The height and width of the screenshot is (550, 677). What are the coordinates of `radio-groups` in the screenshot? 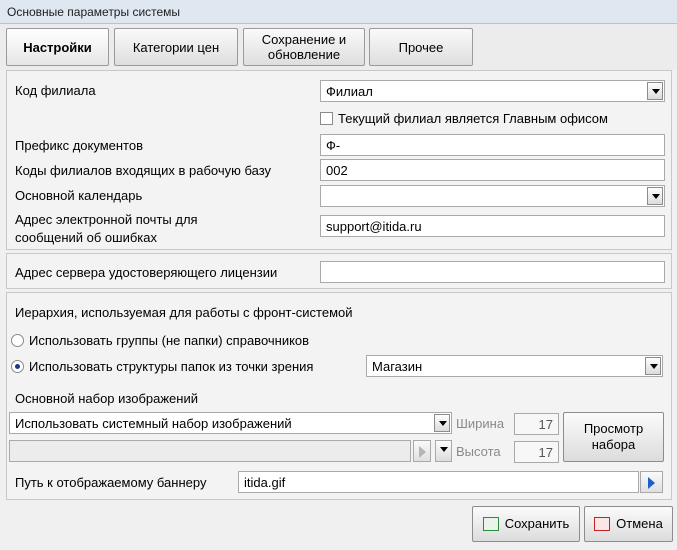 It's located at (17, 340).